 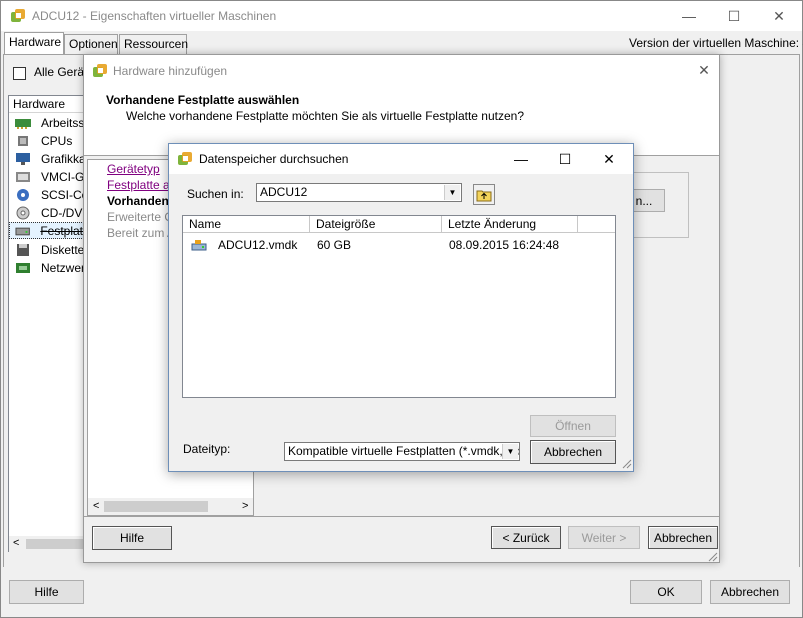 I want to click on vmci-device-icon, so click(x=23, y=176).